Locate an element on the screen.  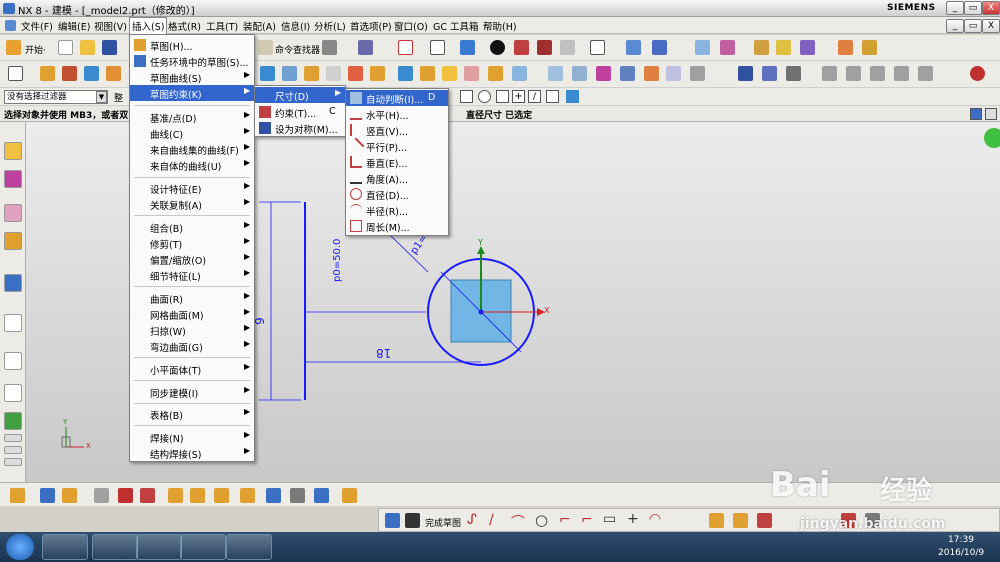
blend-icon is located at coordinates (311, 73).